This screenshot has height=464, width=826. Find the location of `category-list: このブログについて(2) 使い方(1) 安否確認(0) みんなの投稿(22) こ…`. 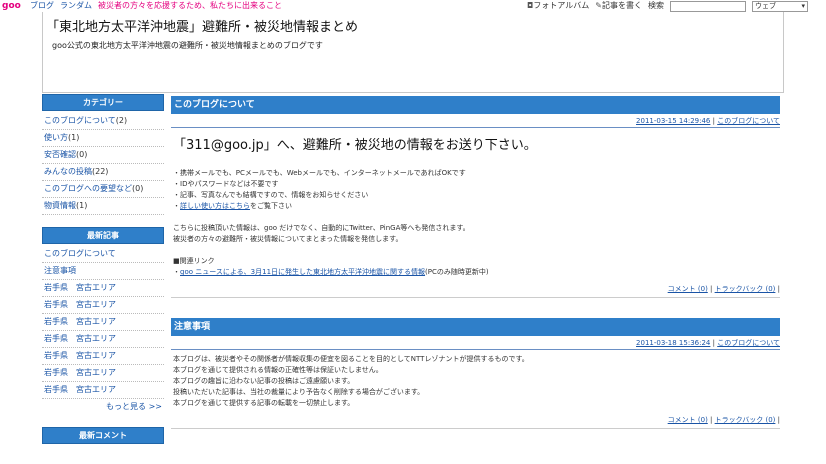

category-list: このブログについて(2) 使い方(1) 安否確認(0) みんなの投稿(22) こ… is located at coordinates (103, 166).